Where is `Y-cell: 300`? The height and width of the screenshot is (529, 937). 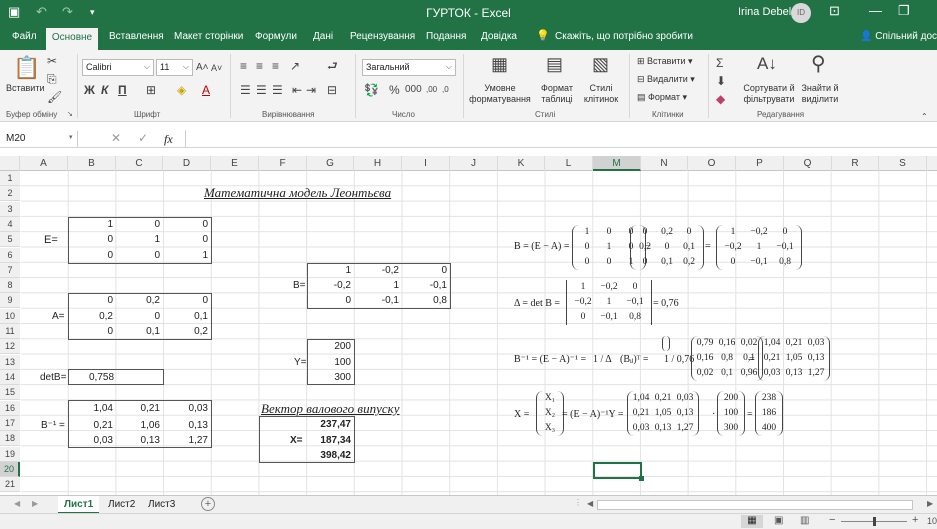 Y-cell: 300 is located at coordinates (330, 377).